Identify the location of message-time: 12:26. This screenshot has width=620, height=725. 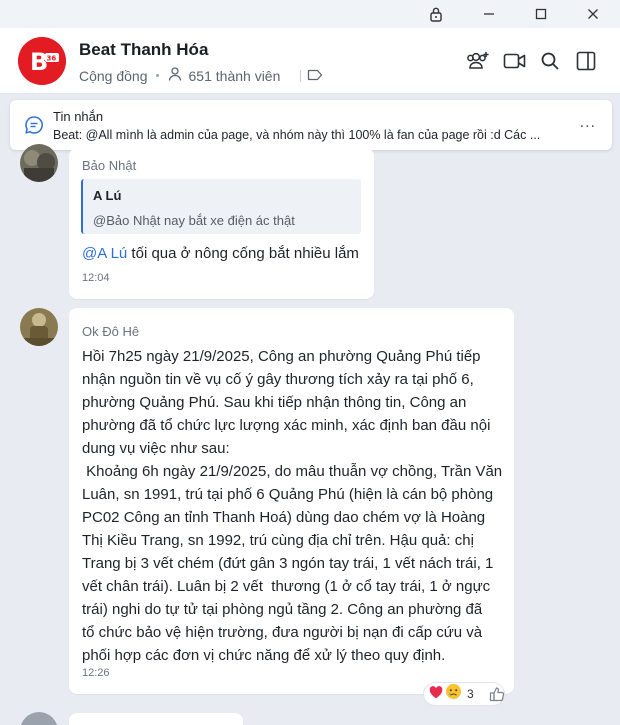
(96, 673).